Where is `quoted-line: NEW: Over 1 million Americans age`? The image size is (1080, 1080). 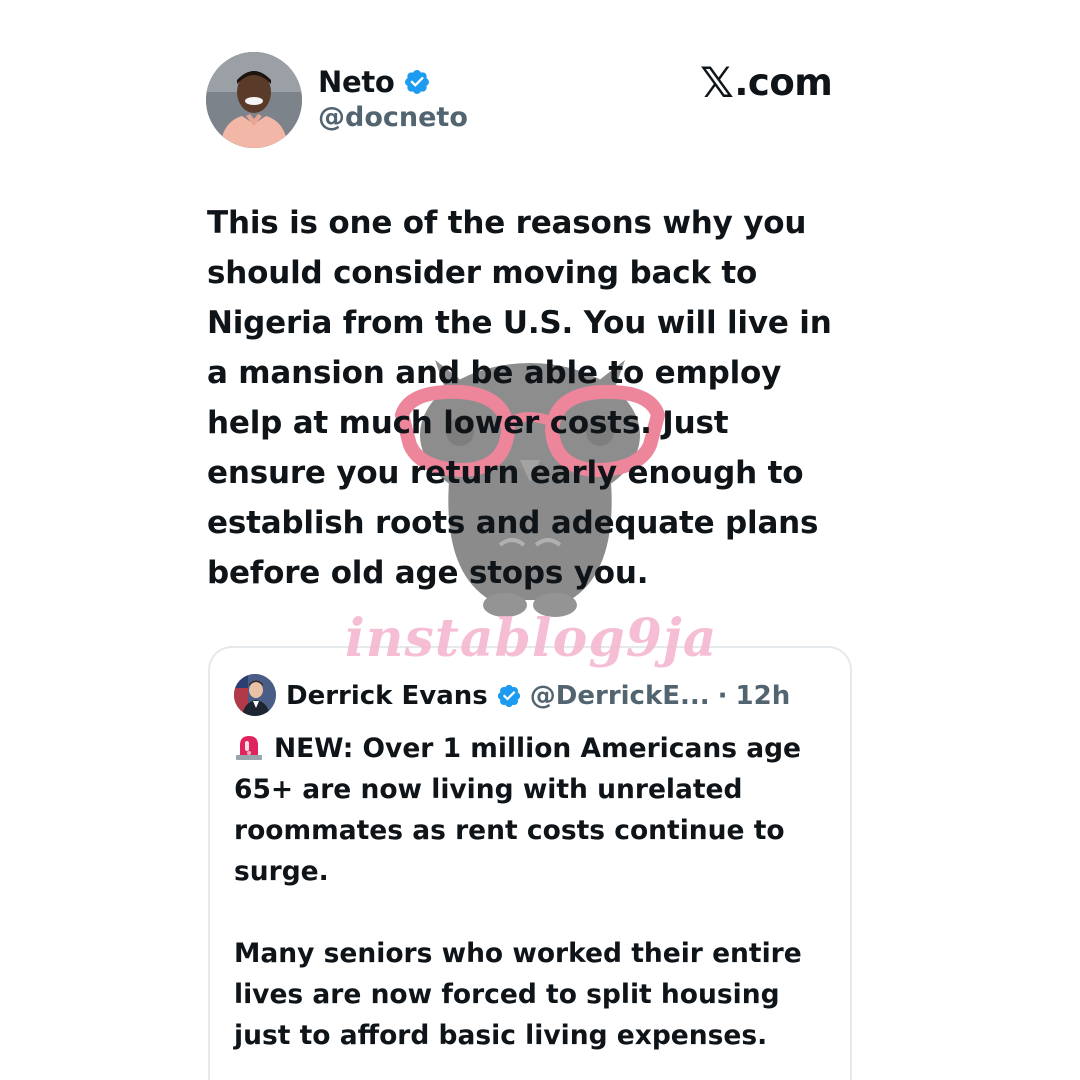 quoted-line: NEW: Over 1 million Americans age is located at coordinates (539, 748).